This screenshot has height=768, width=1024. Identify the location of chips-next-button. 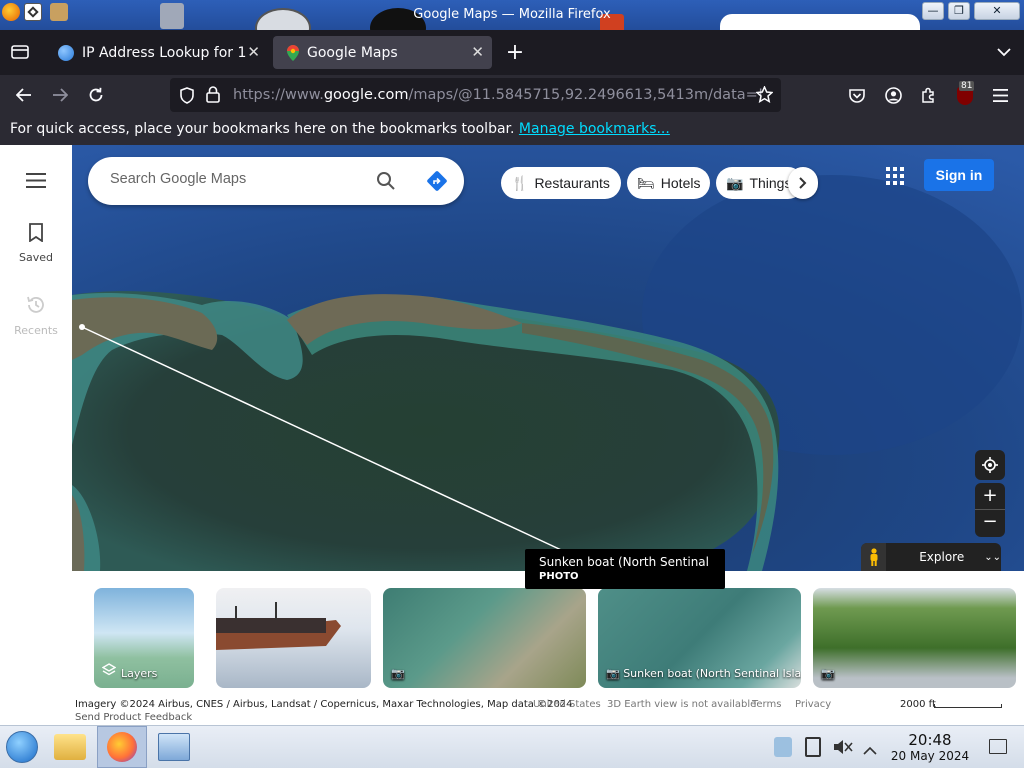
(803, 183).